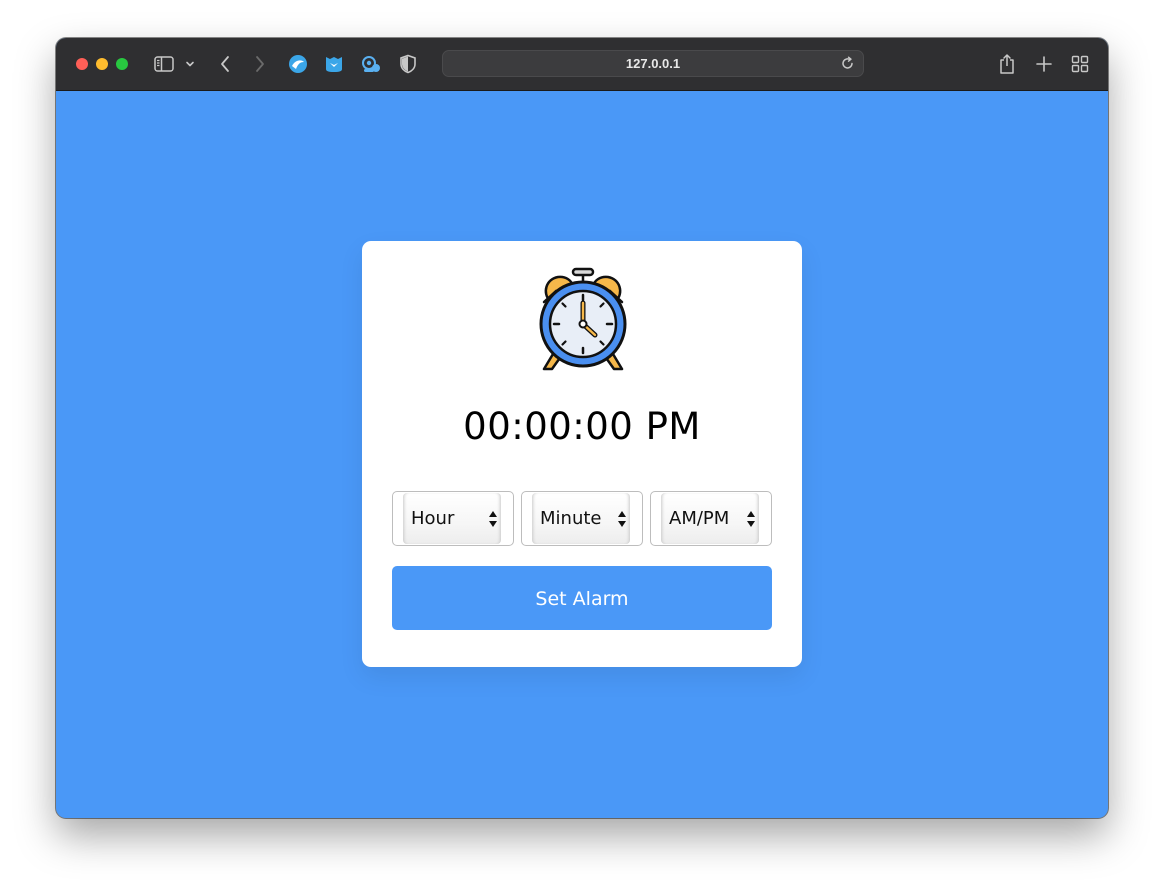  What do you see at coordinates (582, 598) in the screenshot?
I see `set-alarm-button: Set Alarm` at bounding box center [582, 598].